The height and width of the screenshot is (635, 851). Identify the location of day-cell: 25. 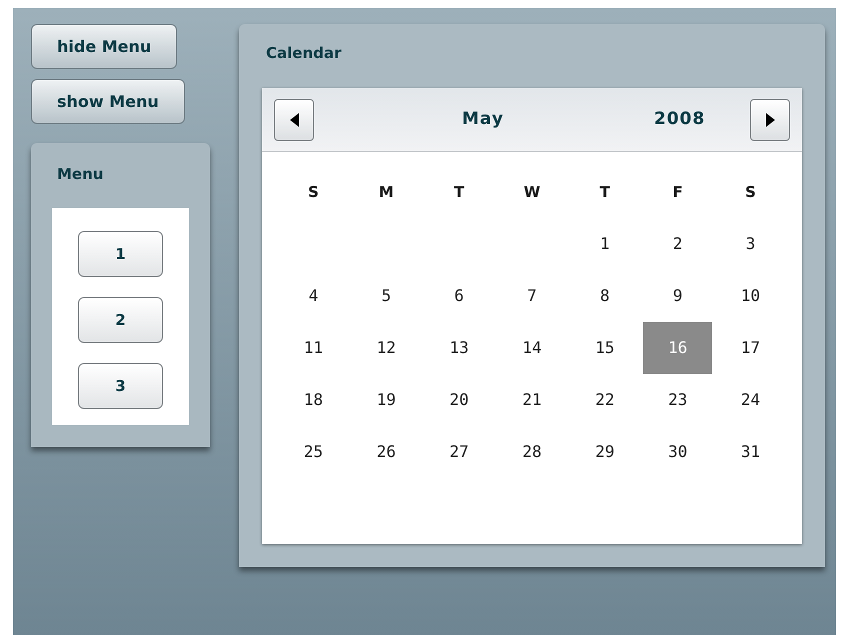
(313, 452).